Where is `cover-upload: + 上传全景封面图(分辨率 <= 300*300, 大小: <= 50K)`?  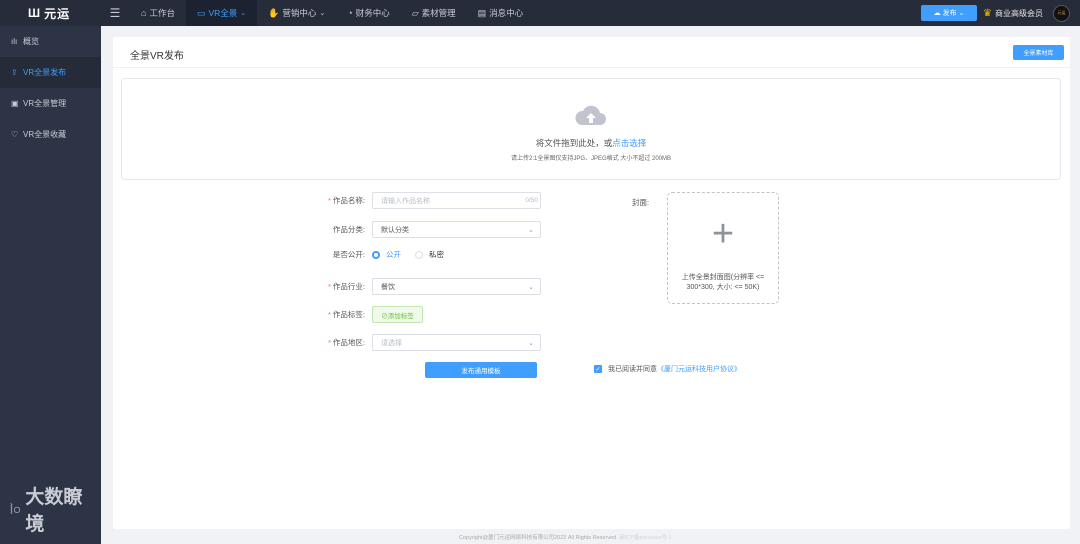
cover-upload: + 上传全景封面图(分辨率 <= 300*300, 大小: <= 50K) is located at coordinates (723, 248).